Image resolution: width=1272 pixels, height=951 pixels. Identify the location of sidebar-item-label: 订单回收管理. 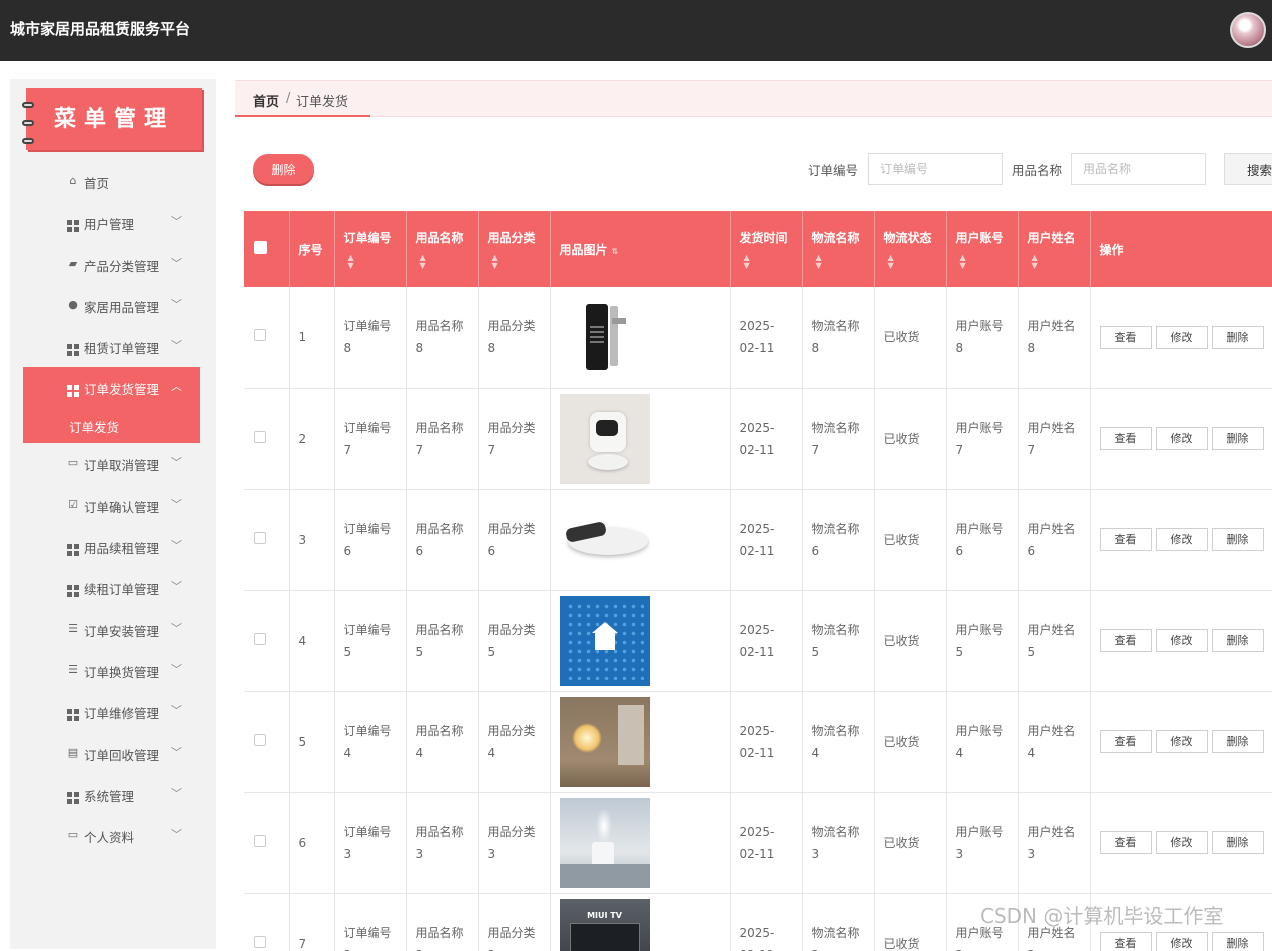
(121, 754).